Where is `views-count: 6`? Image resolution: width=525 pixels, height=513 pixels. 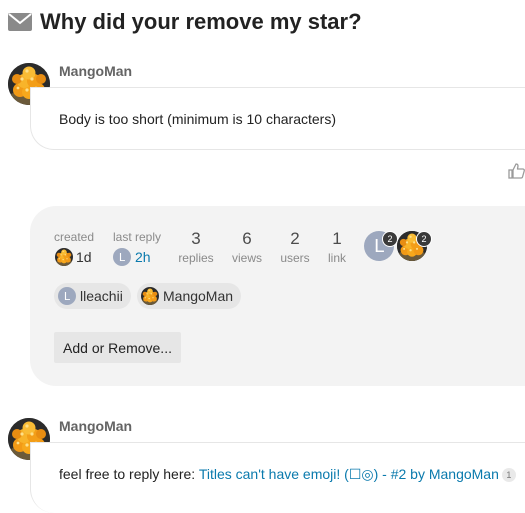
views-count: 6 is located at coordinates (247, 238).